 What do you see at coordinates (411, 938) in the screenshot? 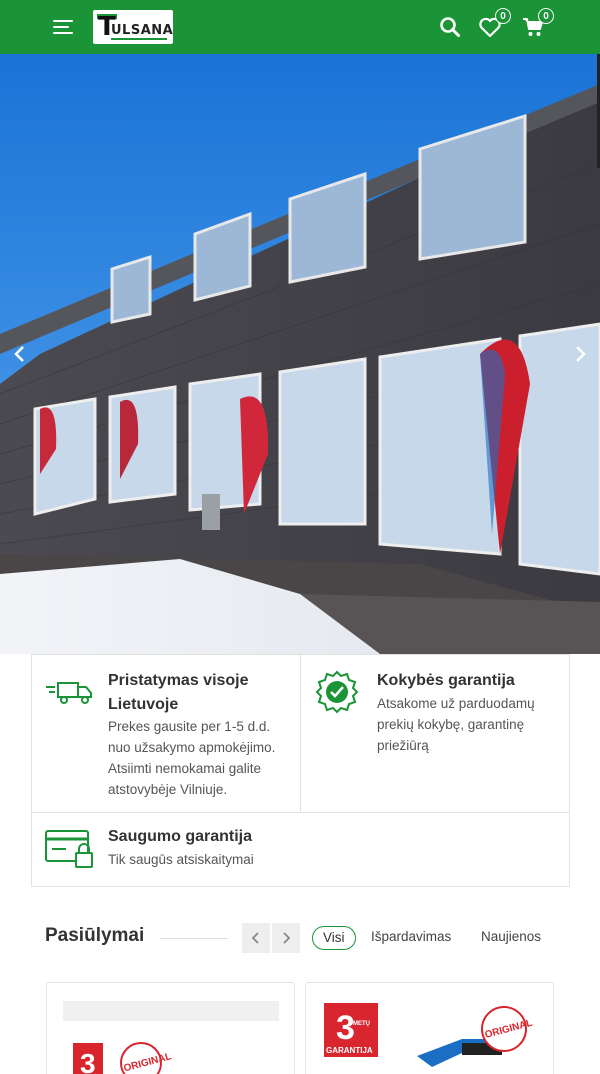
I see `filter-ispardavimas: Išpardavimas` at bounding box center [411, 938].